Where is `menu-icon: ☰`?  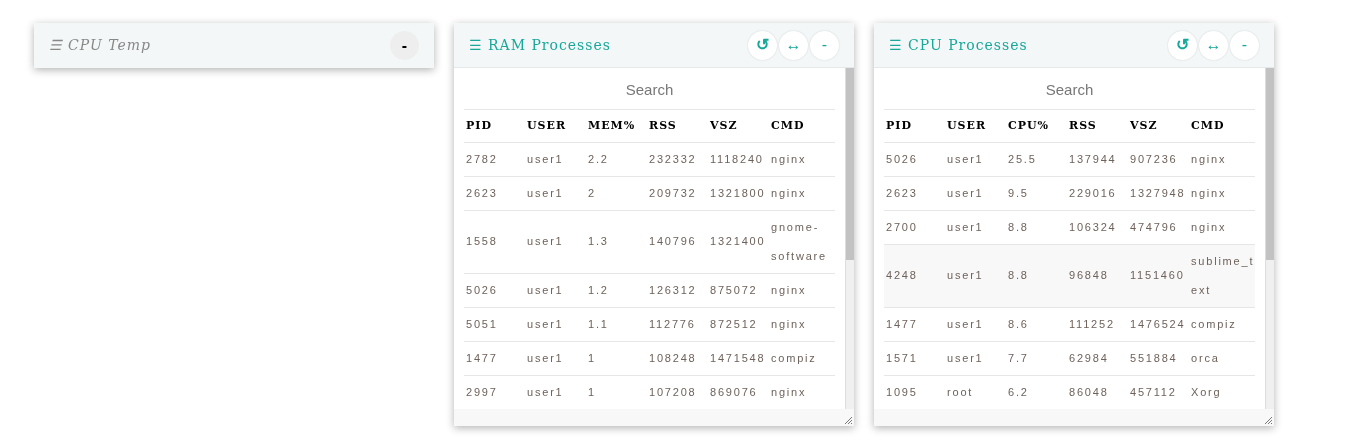 menu-icon: ☰ is located at coordinates (55, 45).